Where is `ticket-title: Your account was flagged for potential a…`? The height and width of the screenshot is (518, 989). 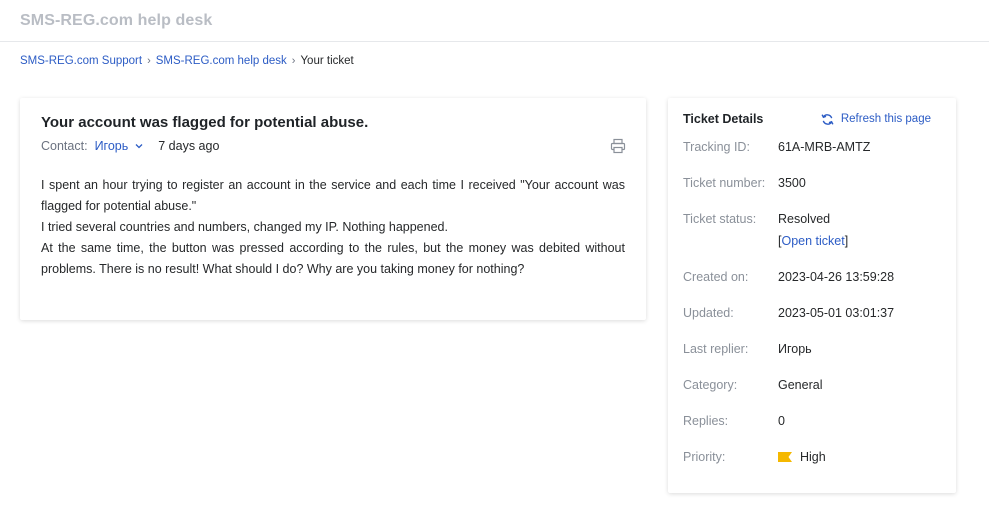
ticket-title: Your account was flagged for potential a… is located at coordinates (205, 122).